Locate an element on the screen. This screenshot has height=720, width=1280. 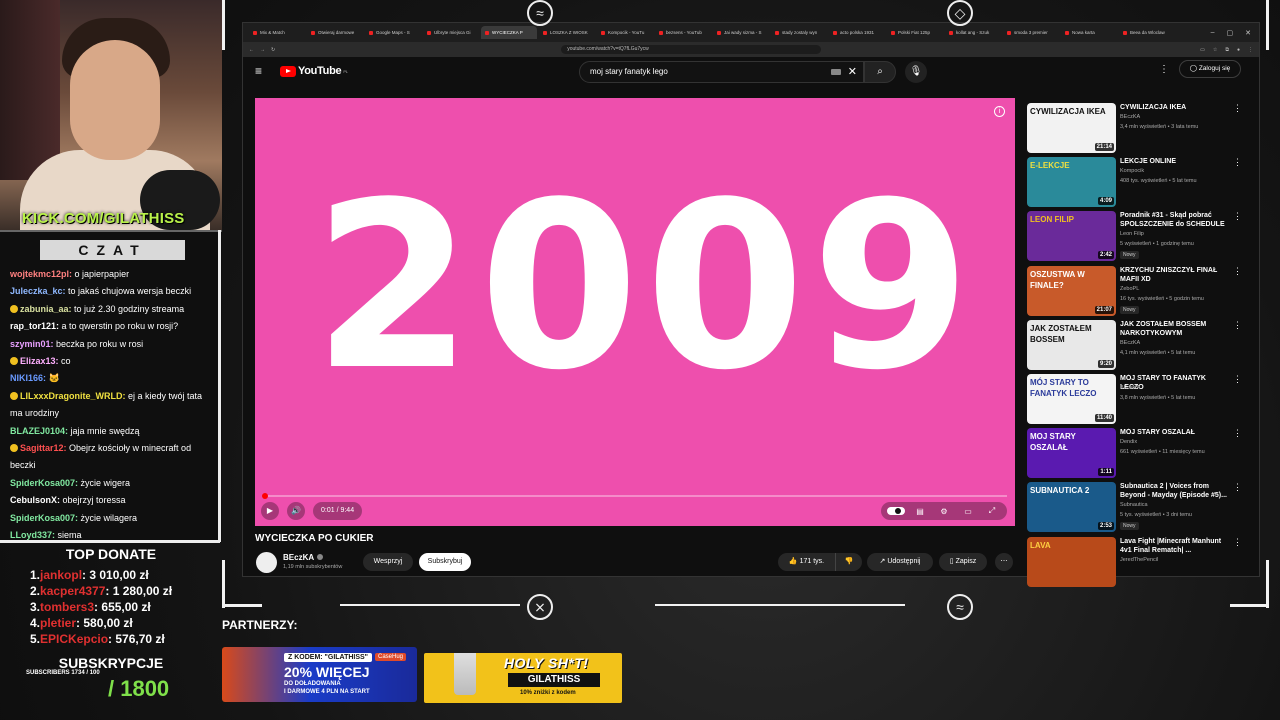
browser-tab: LOSZKA Z WIOSK is located at coordinates (567, 32).